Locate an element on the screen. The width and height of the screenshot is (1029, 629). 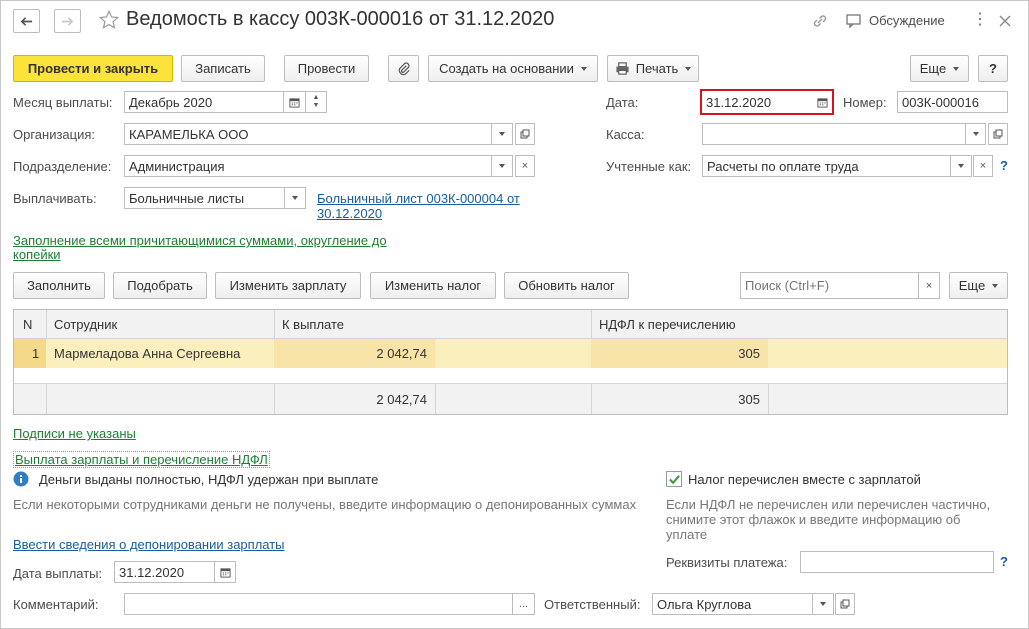
link-icon is located at coordinates (820, 21).